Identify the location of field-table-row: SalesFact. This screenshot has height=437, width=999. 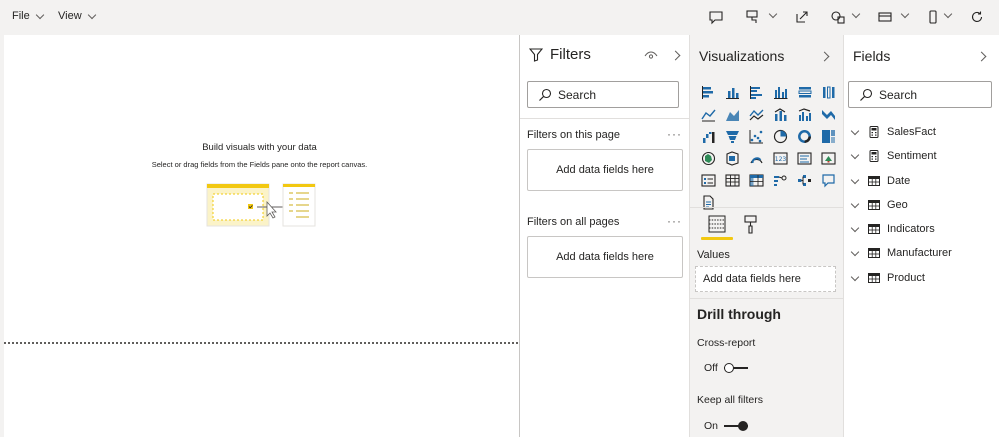
(893, 132).